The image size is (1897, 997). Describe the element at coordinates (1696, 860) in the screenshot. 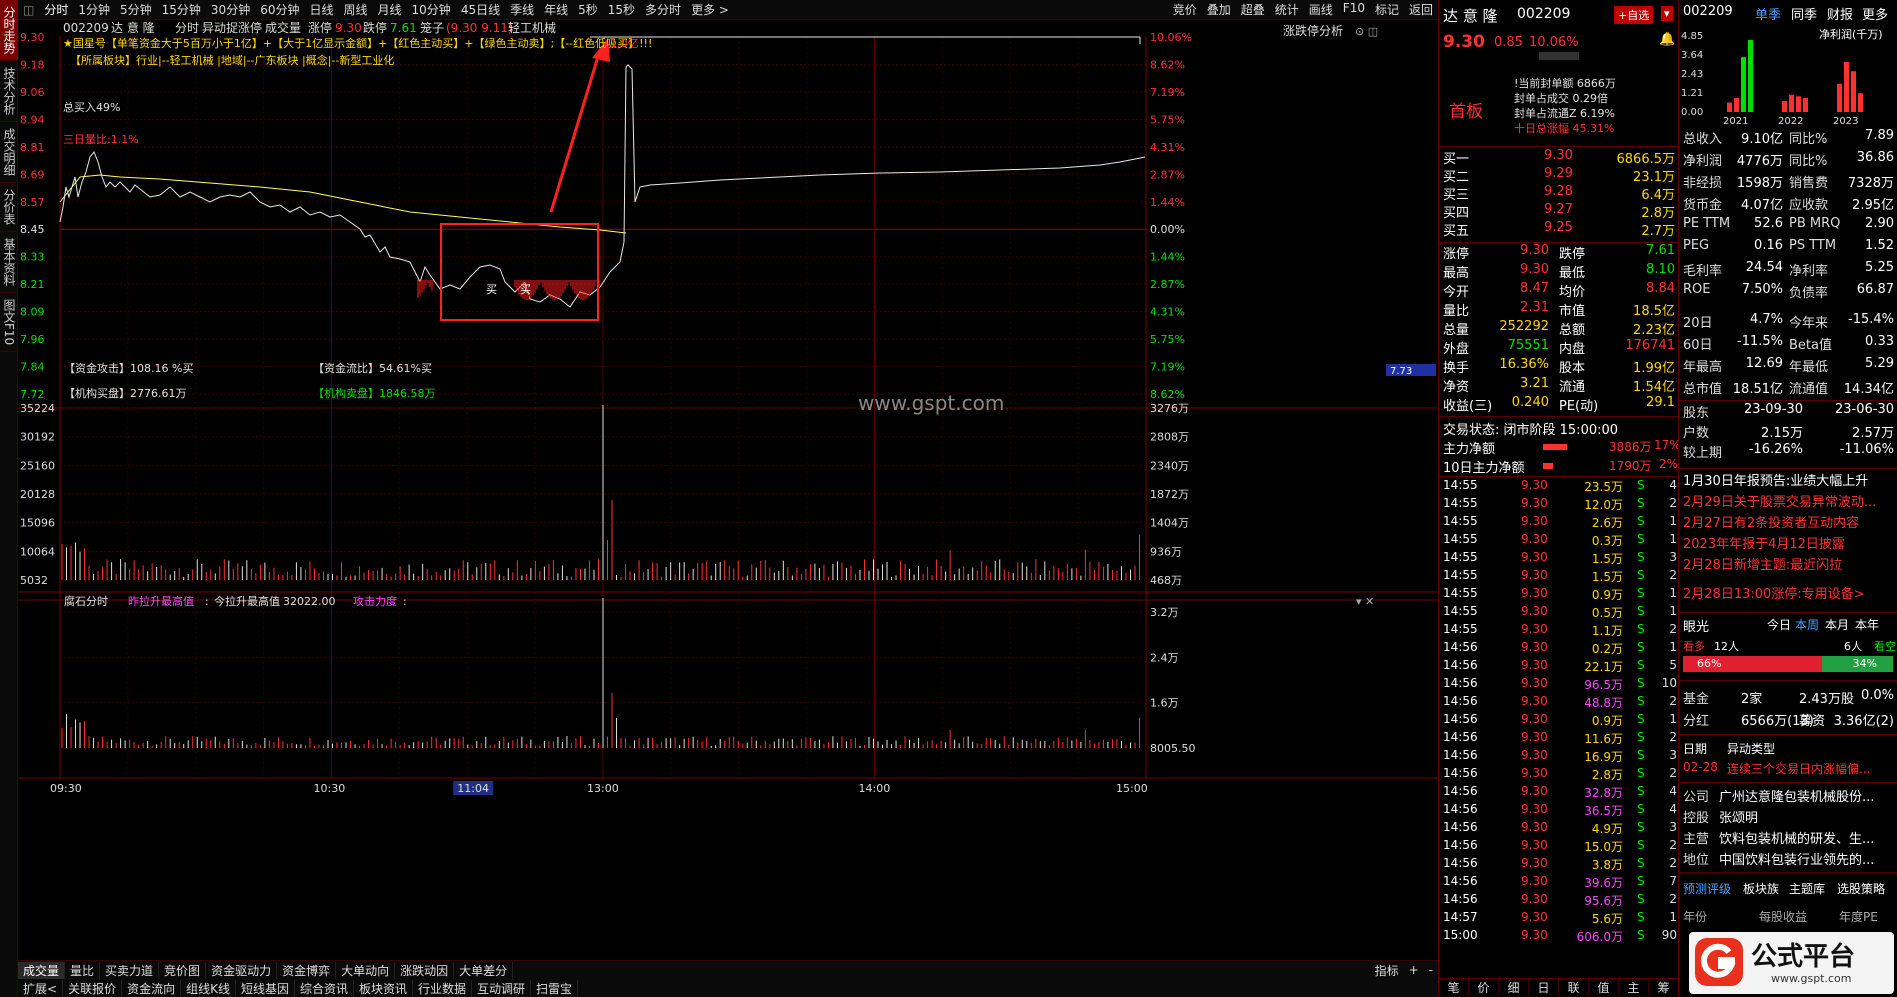

I see `company-label: 地位` at that location.